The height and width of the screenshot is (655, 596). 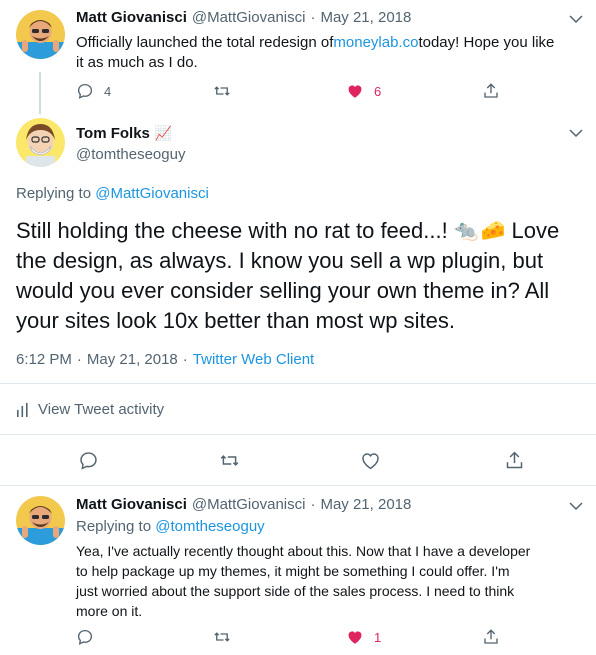 I want to click on author-handle: @tomtheseoguy, so click(x=130, y=154).